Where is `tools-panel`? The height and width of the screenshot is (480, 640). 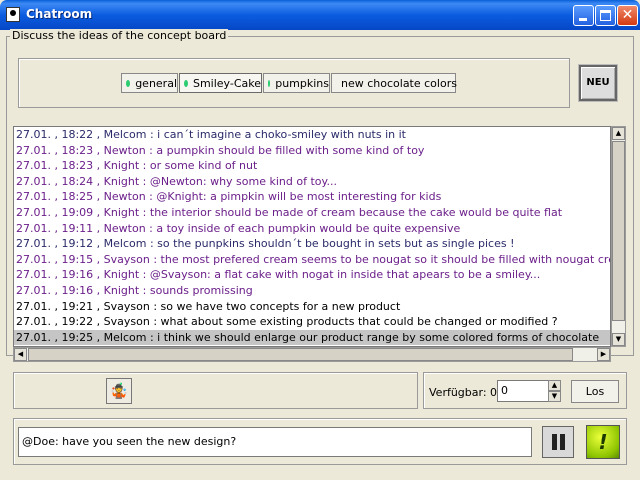
tools-panel is located at coordinates (215, 390).